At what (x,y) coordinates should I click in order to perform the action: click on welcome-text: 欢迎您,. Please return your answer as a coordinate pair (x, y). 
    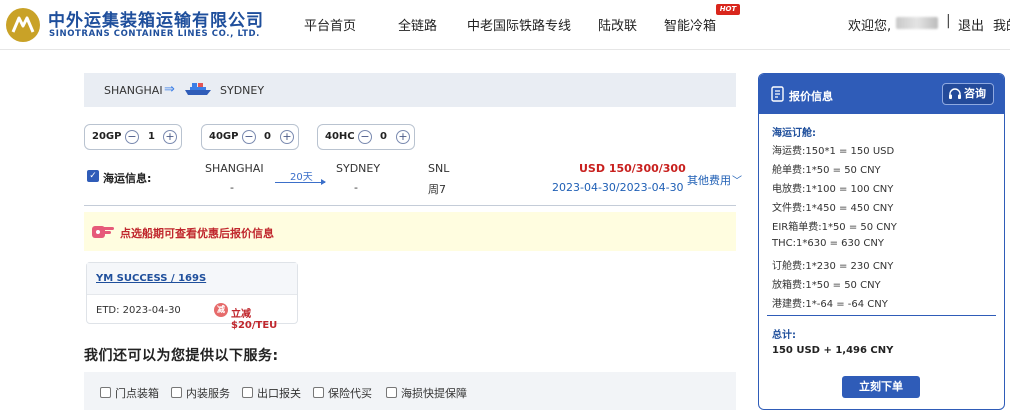
    Looking at the image, I should click on (870, 26).